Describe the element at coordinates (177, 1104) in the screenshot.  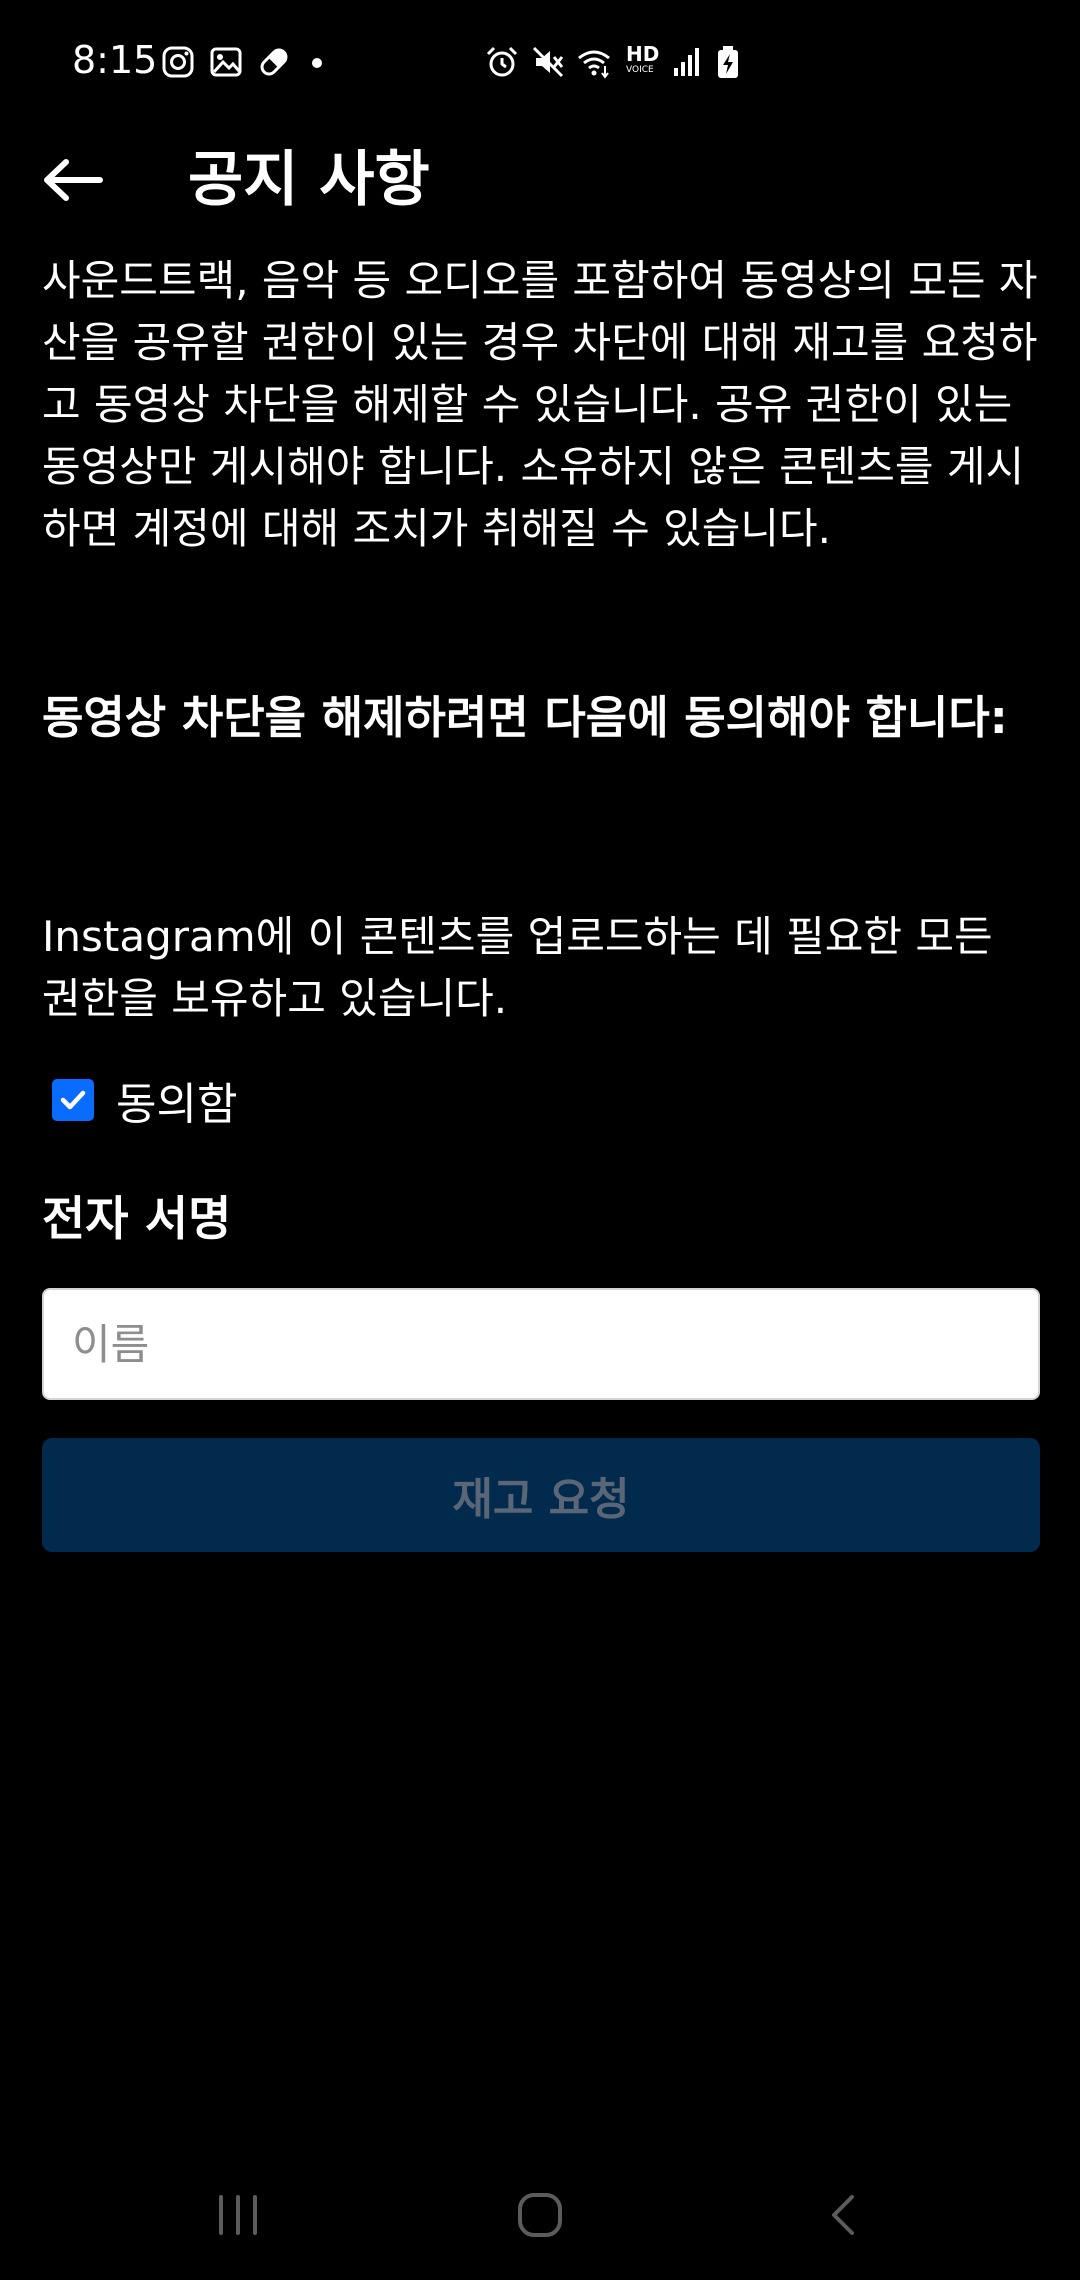
I see `agree-checkbox-label: 동의함` at that location.